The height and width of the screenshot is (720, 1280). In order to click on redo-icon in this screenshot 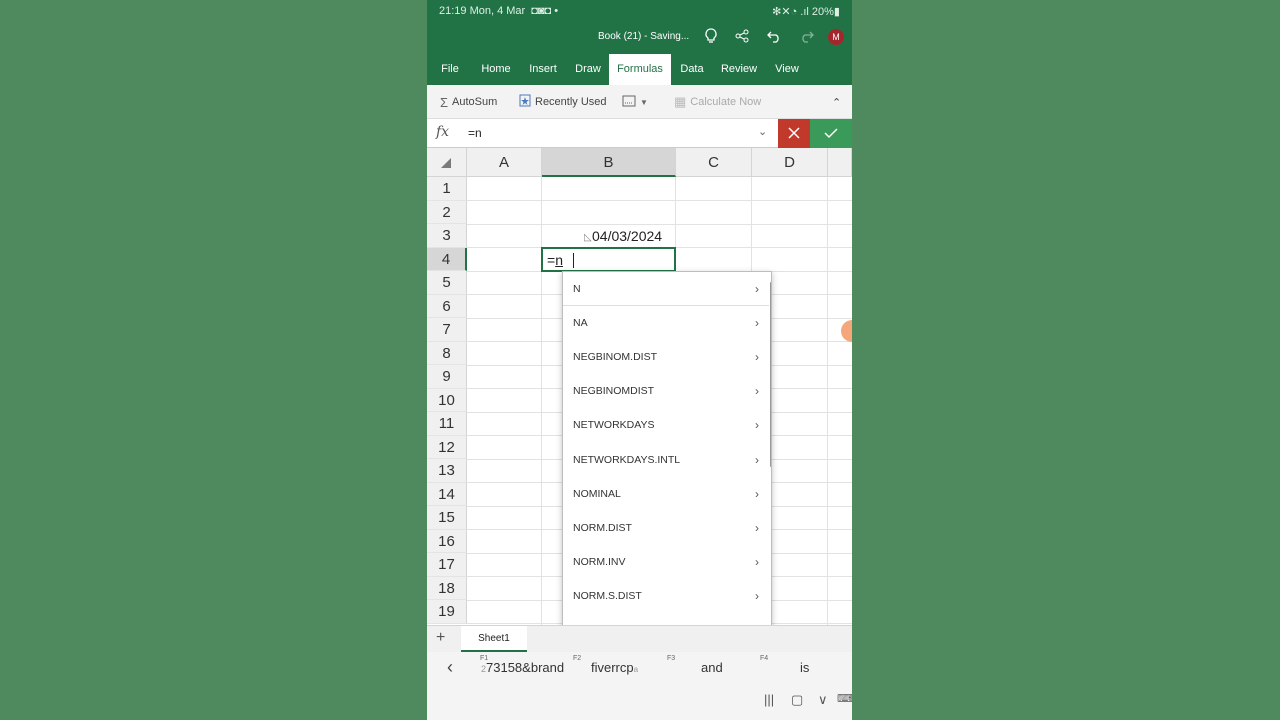, I will do `click(807, 38)`.